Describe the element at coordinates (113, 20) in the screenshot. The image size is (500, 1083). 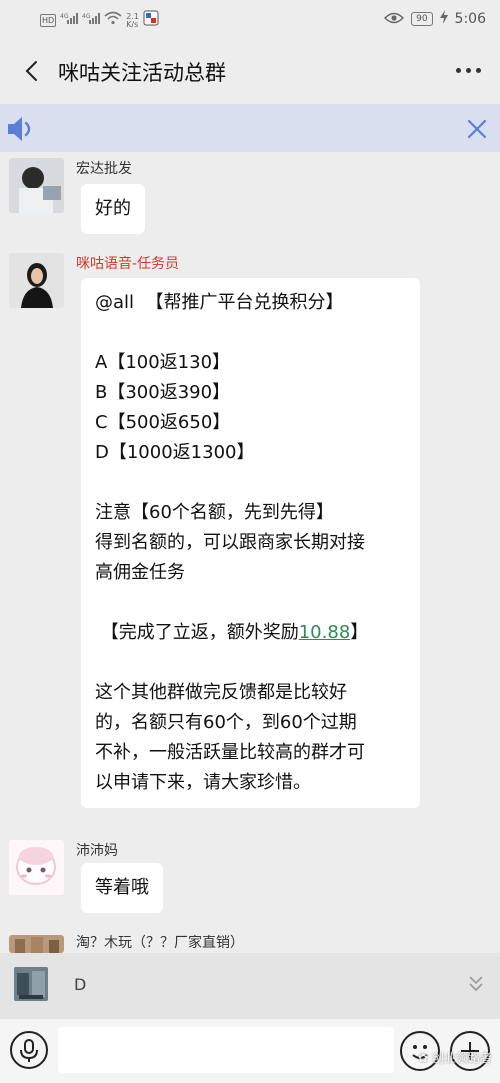
I see `wifi-icon` at that location.